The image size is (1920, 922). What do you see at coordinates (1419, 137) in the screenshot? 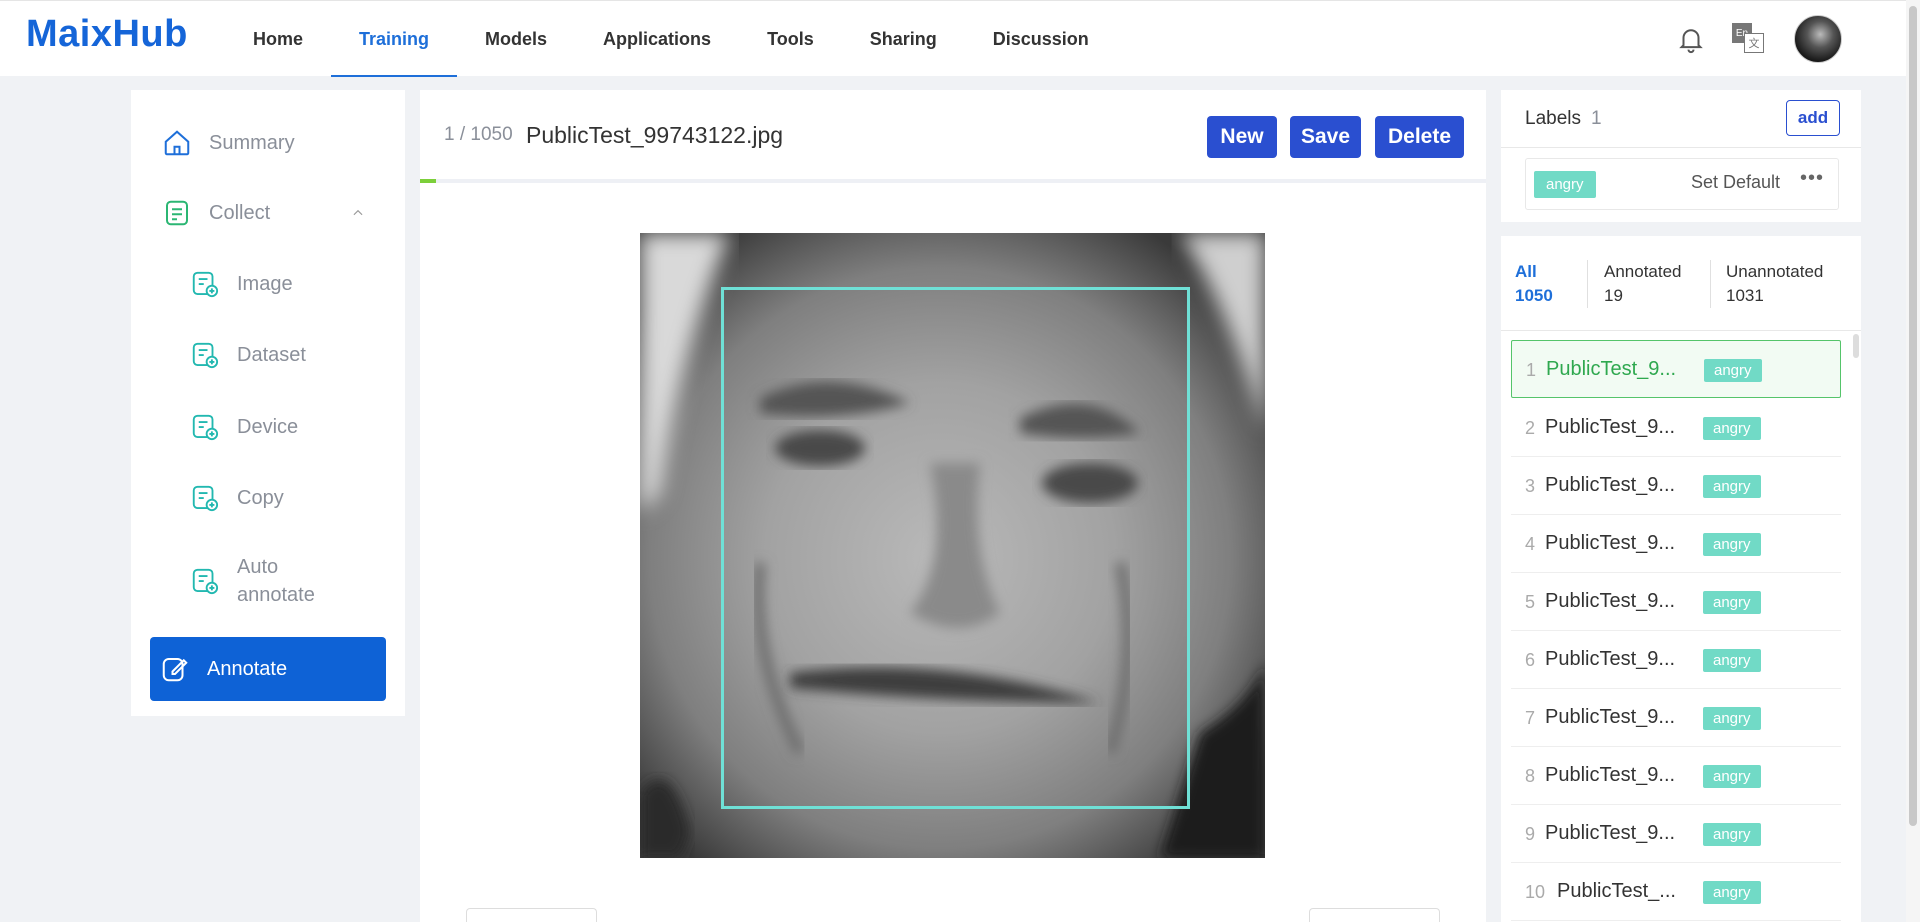
I see `delete-button: Delete` at bounding box center [1419, 137].